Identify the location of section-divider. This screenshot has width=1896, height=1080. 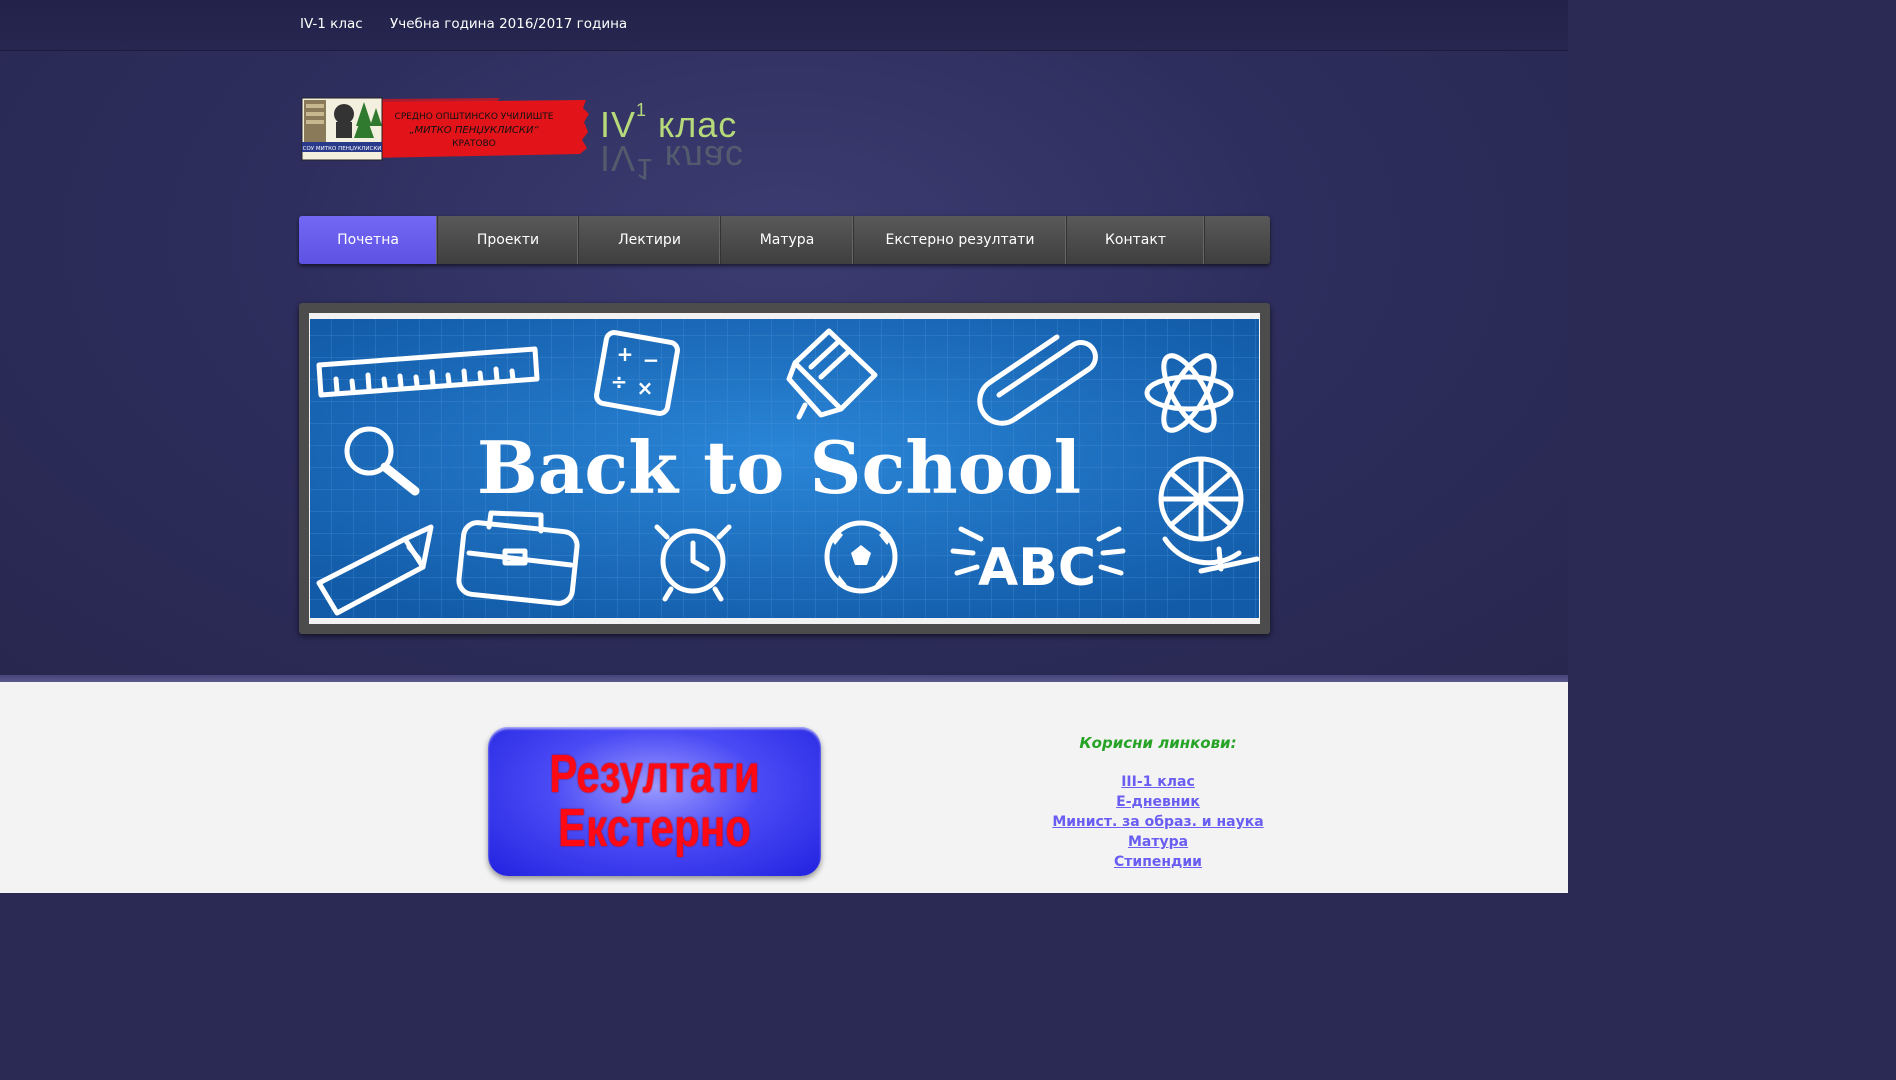
(784, 678).